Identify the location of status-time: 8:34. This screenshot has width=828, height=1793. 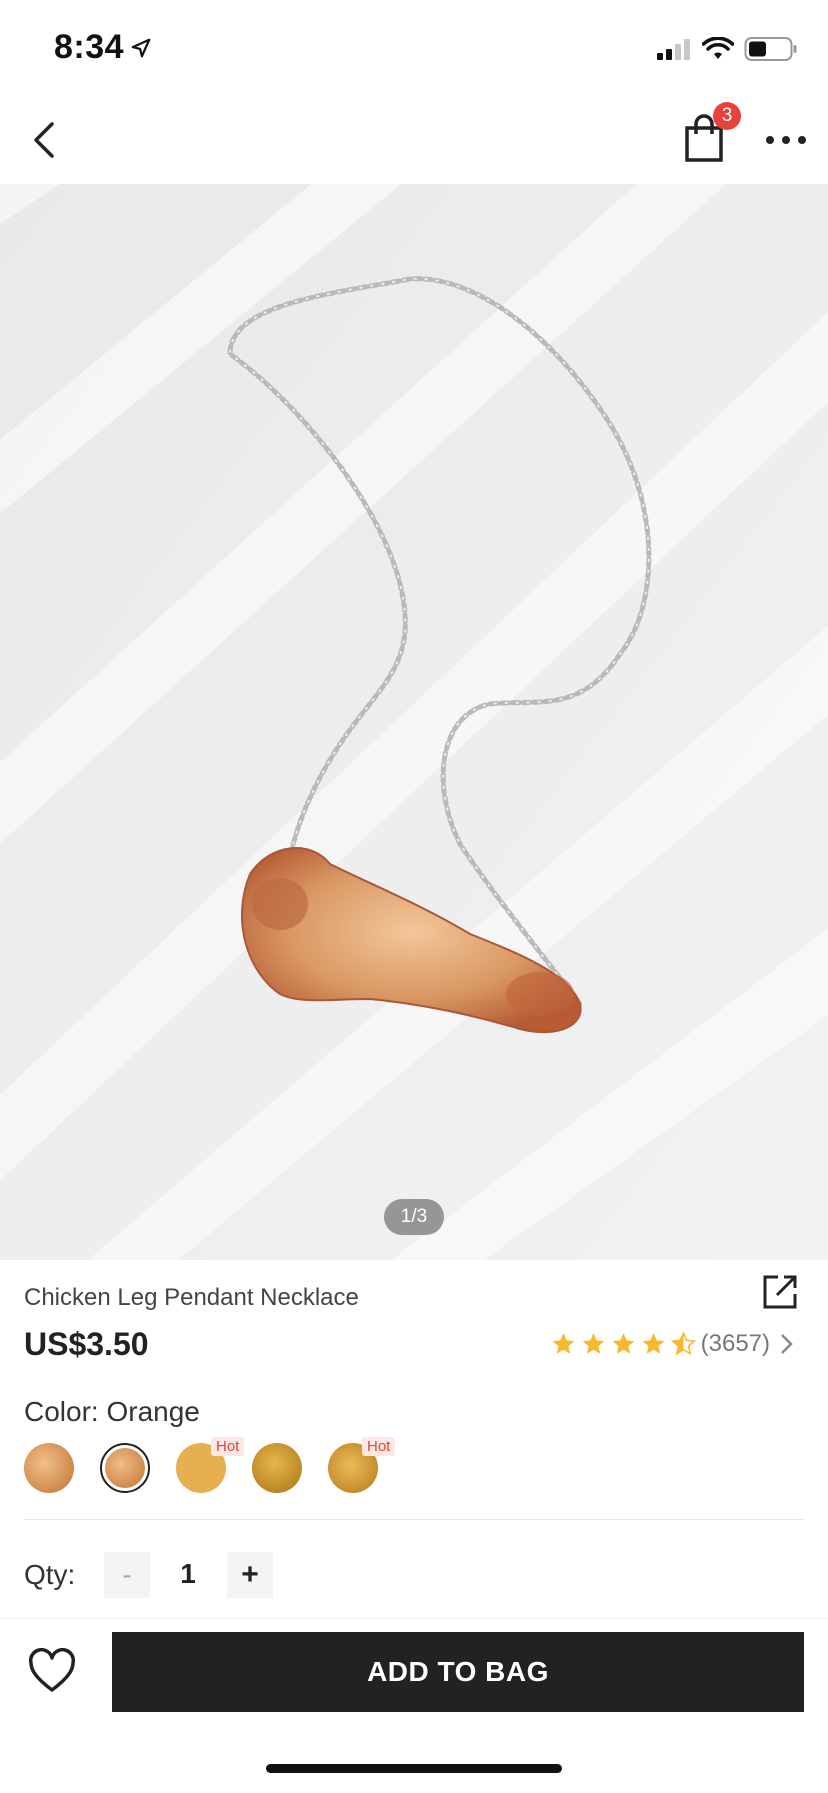
(103, 47).